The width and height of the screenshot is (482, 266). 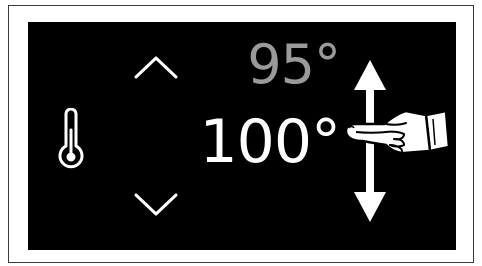 What do you see at coordinates (156, 67) in the screenshot?
I see `chevron-up-icon` at bounding box center [156, 67].